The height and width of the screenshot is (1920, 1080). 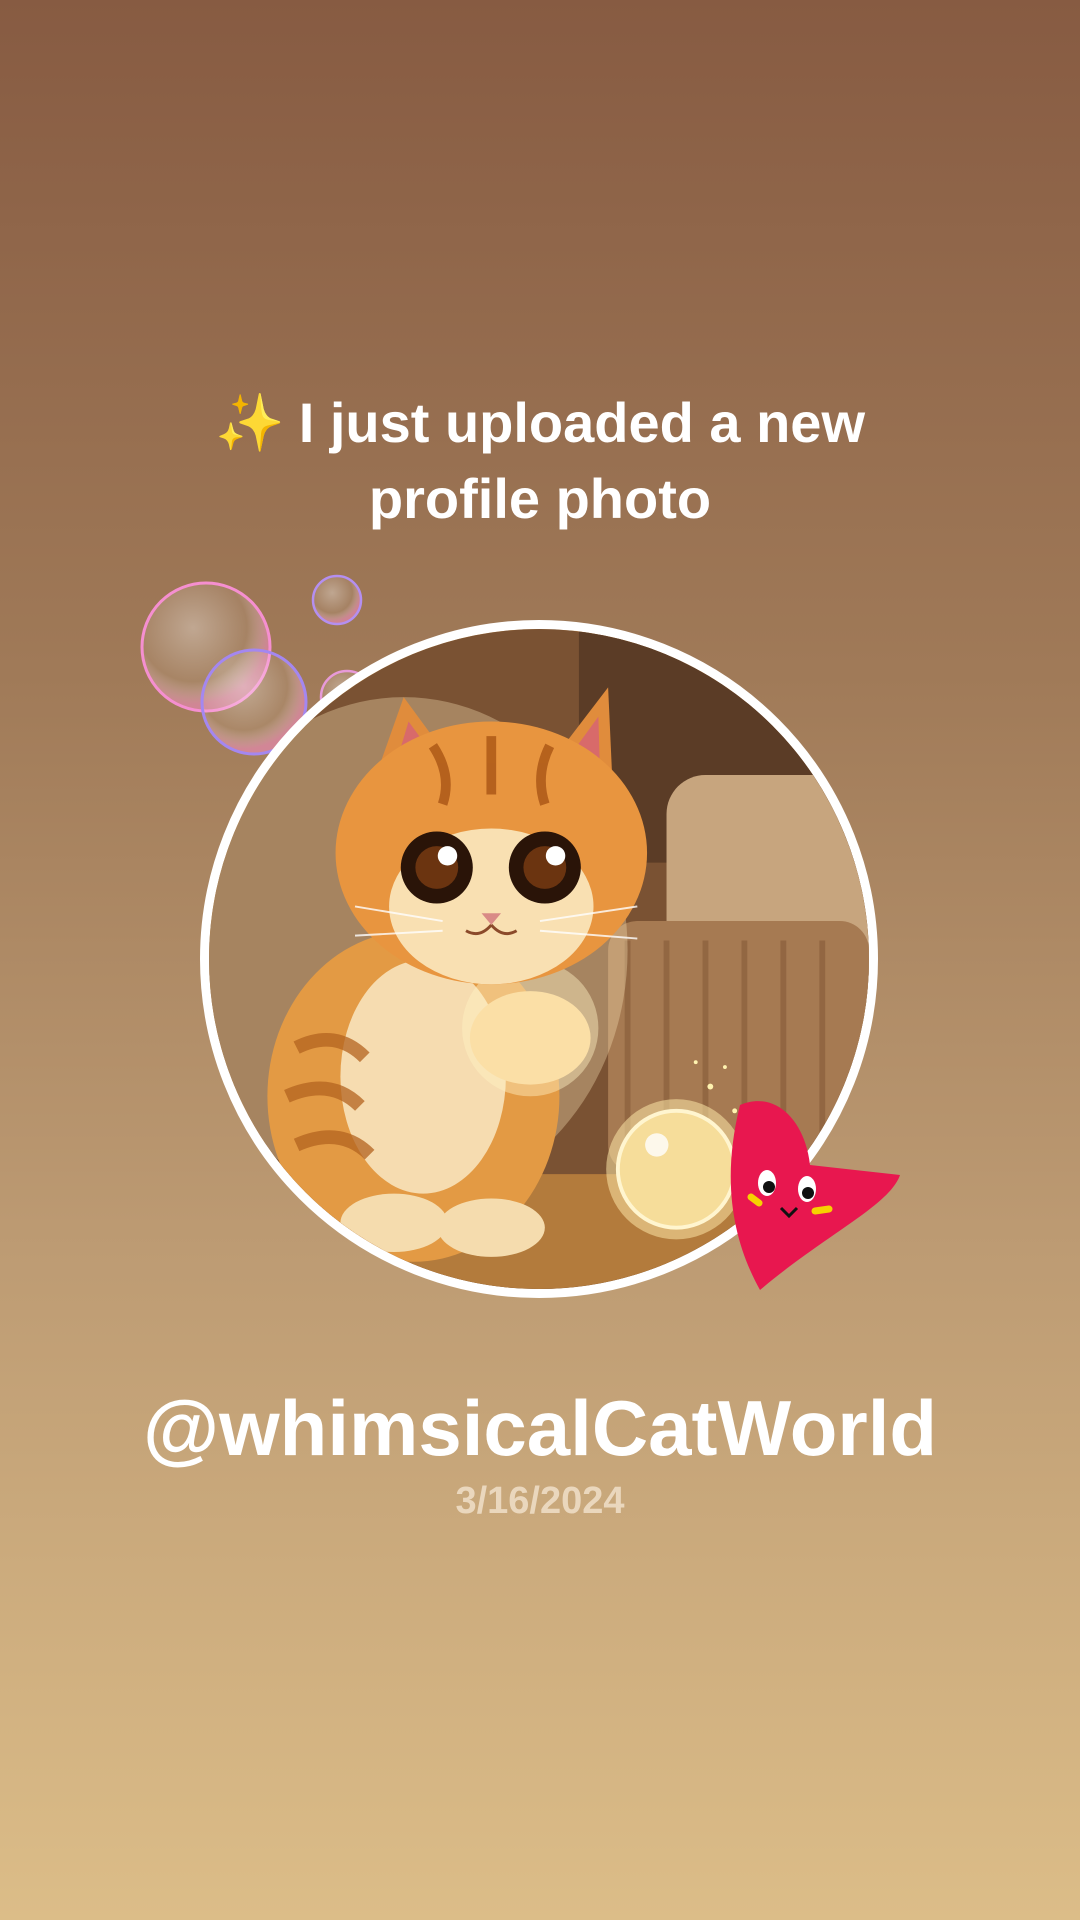 I want to click on heart-sticker-icon, so click(x=810, y=1195).